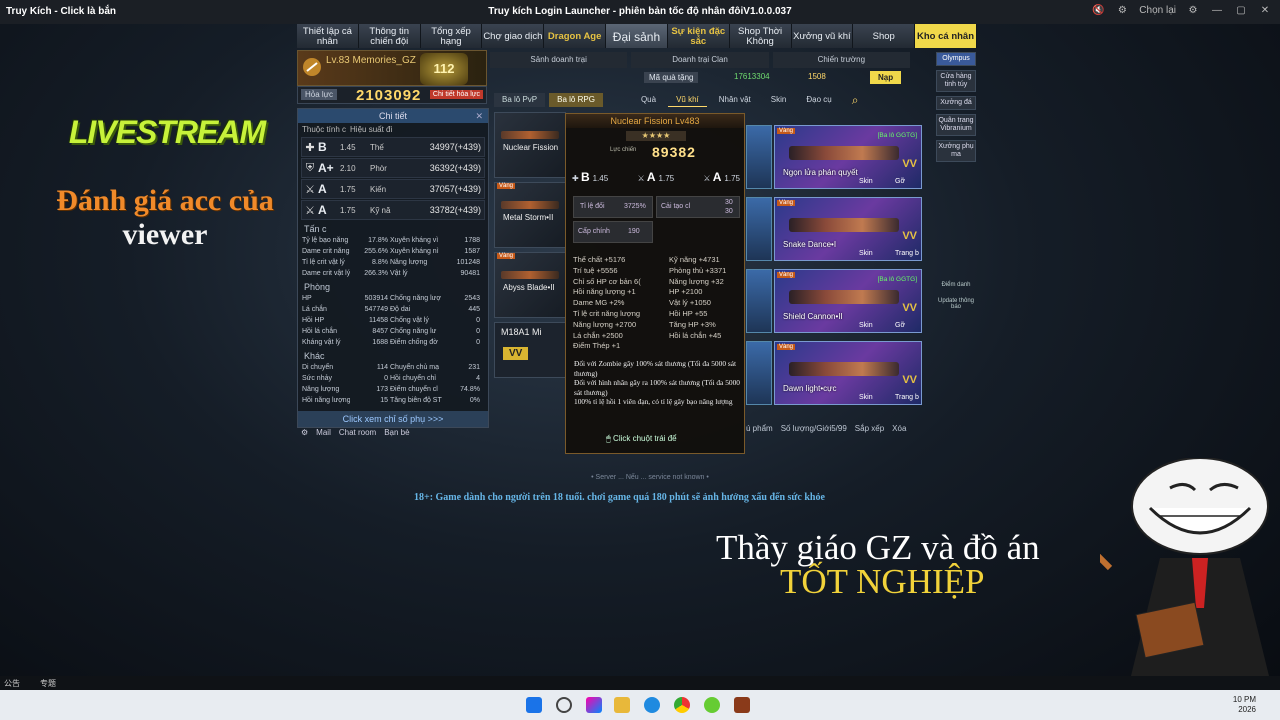  I want to click on mute-icon: 🔇, so click(1098, 11).